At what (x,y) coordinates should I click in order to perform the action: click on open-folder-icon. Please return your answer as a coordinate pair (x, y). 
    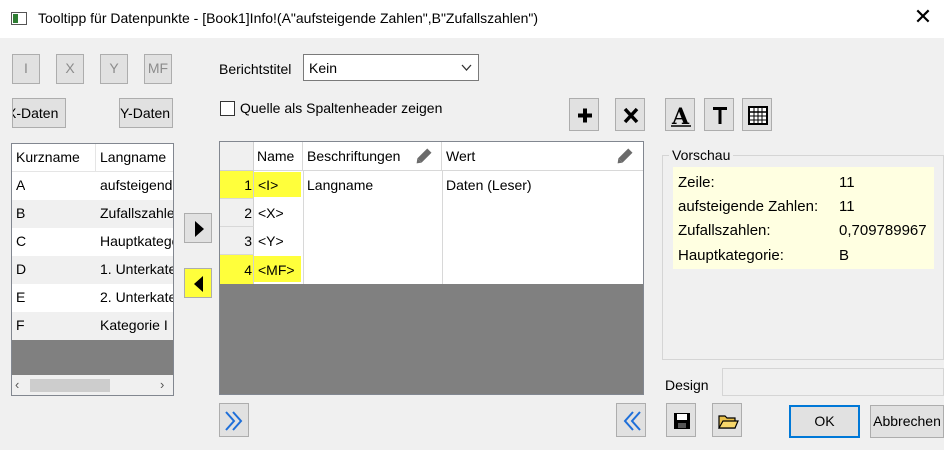
    Looking at the image, I should click on (728, 422).